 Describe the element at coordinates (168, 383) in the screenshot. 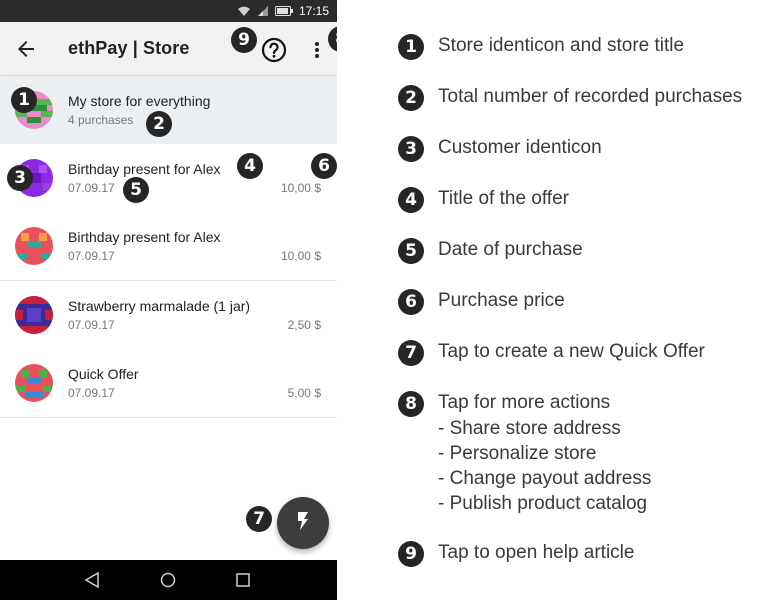

I see `purchase-row: Quick Offer 07.09.17 5,00 $` at that location.